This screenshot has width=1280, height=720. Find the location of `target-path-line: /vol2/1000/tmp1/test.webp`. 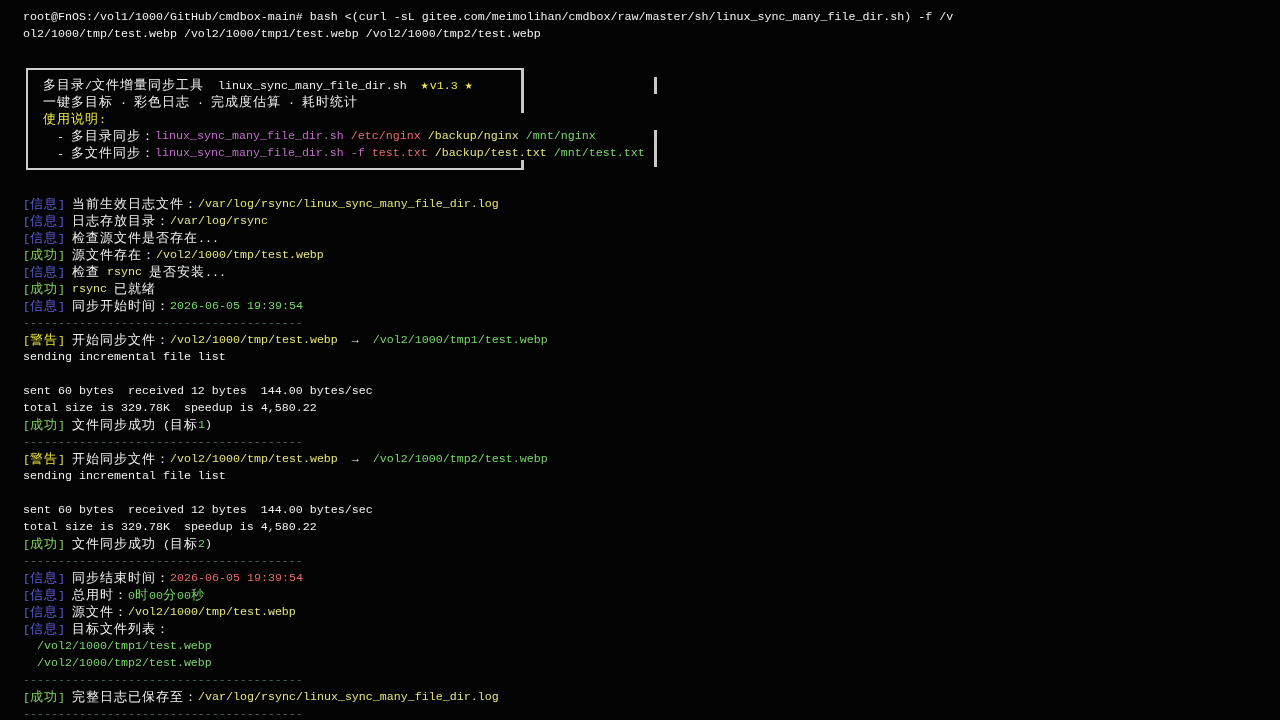

target-path-line: /vol2/1000/tmp1/test.webp is located at coordinates (124, 646).